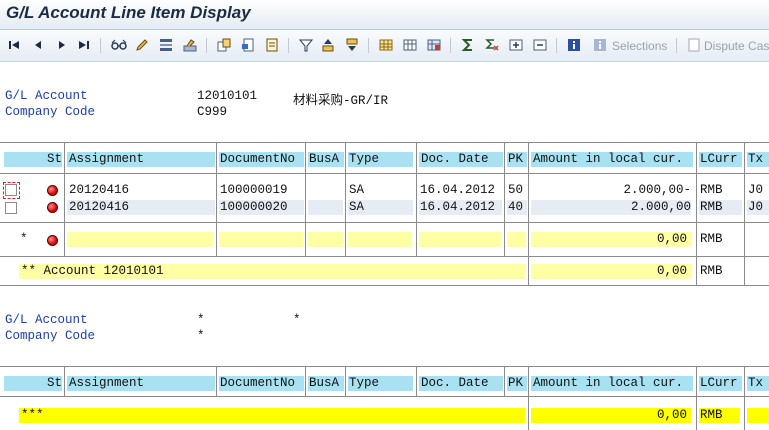 This screenshot has width=769, height=430. Describe the element at coordinates (15, 45) in the screenshot. I see `first-page-icon` at that location.